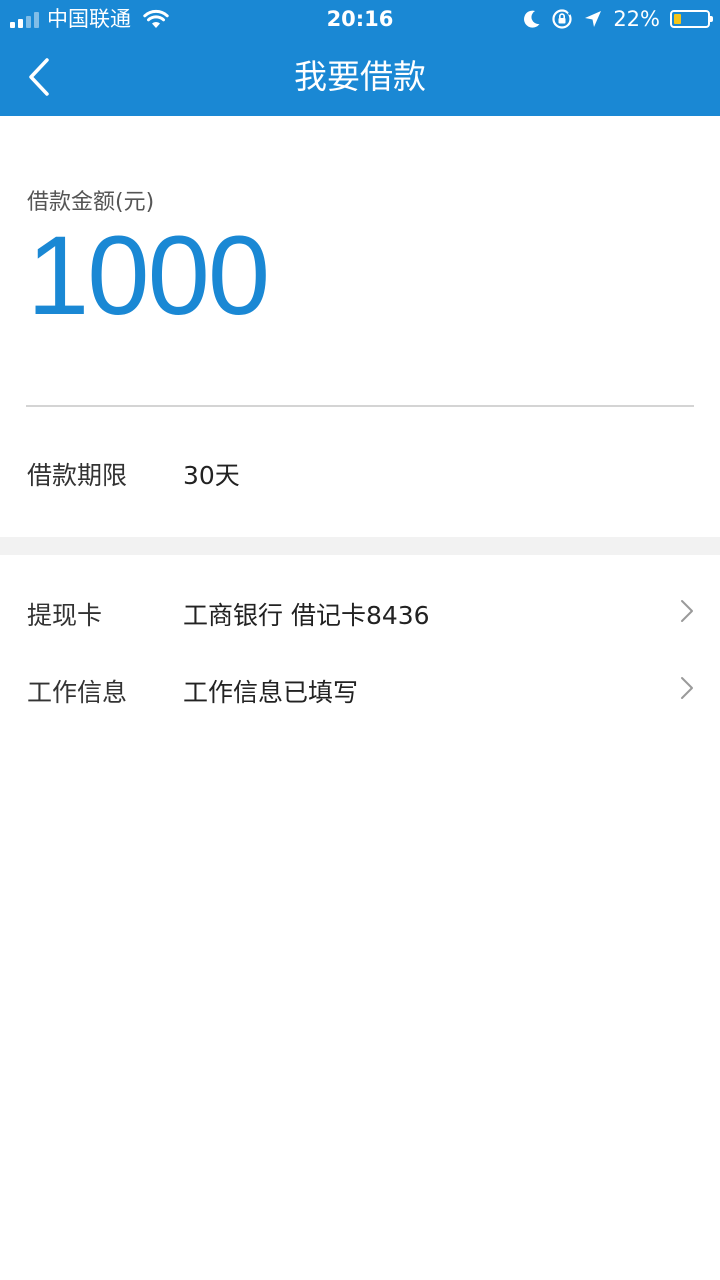 This screenshot has height=1280, width=720. I want to click on loan-term-label: 借款期限, so click(77, 475).